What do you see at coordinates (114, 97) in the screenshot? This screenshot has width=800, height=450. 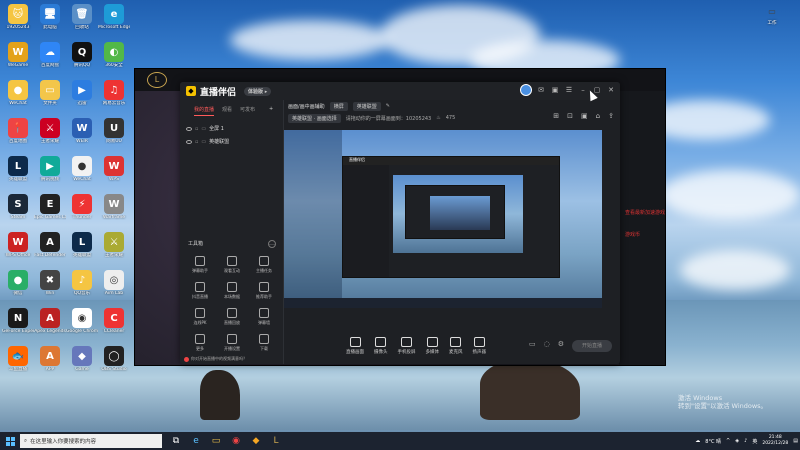 I see `desktop-icon: ♫ 网易云音乐` at bounding box center [114, 97].